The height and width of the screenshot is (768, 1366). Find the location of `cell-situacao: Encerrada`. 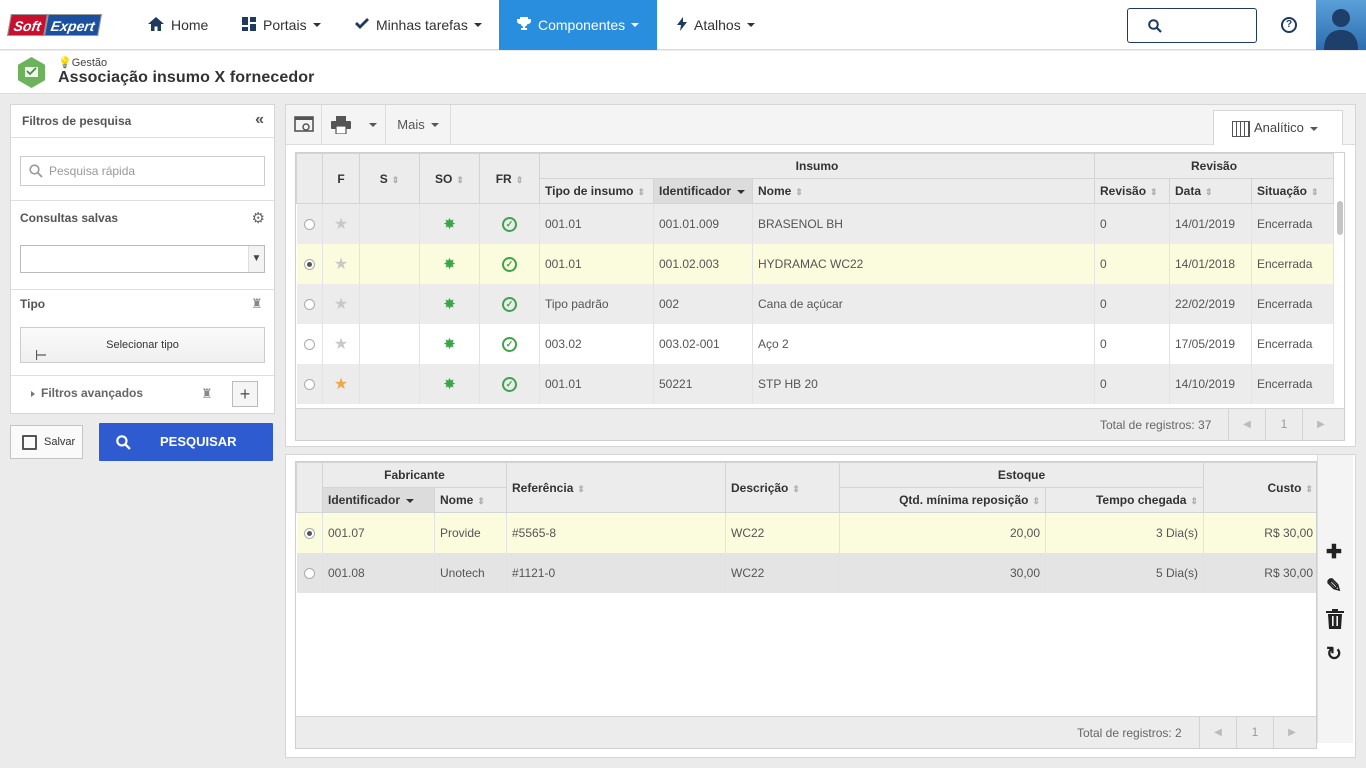

cell-situacao: Encerrada is located at coordinates (1293, 383).